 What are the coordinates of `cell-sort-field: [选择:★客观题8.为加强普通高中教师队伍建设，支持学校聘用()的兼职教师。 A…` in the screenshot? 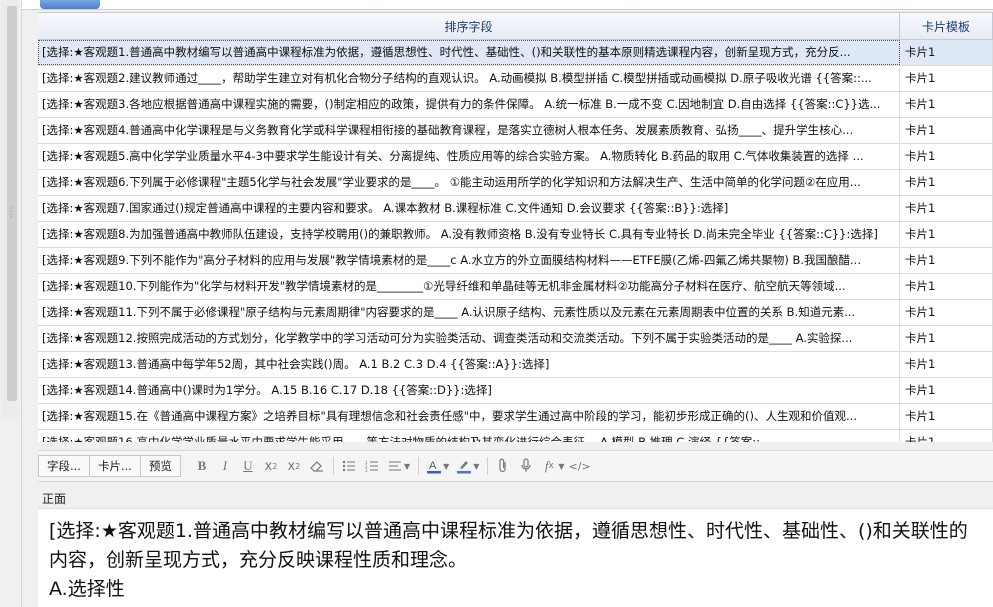 It's located at (469, 234).